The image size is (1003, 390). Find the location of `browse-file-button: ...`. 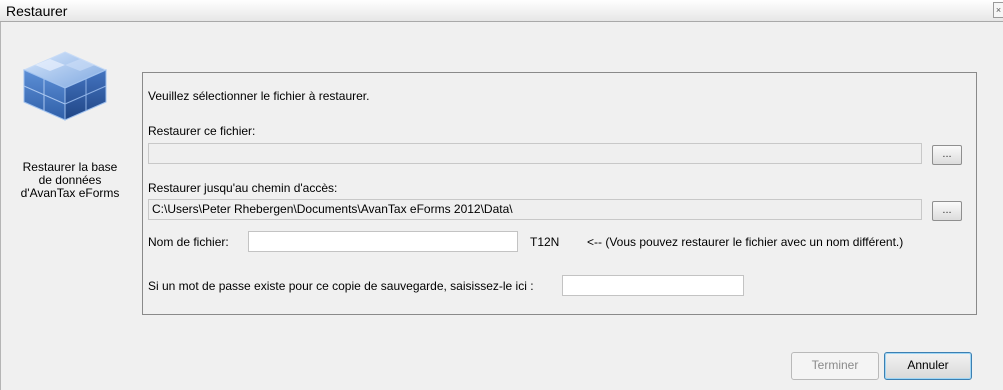

browse-file-button: ... is located at coordinates (947, 155).